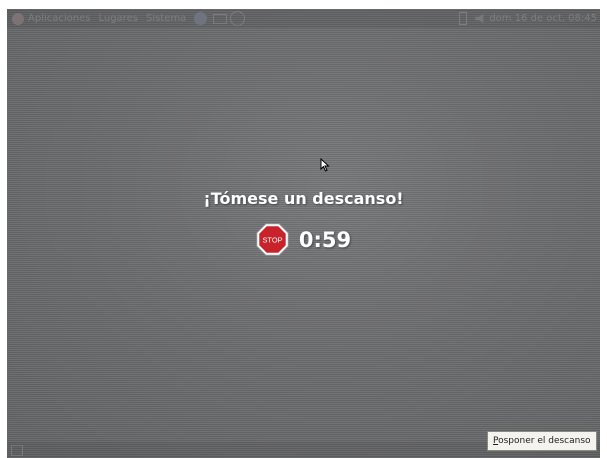  I want to click on countdown-row: STOP 0:59, so click(303, 239).